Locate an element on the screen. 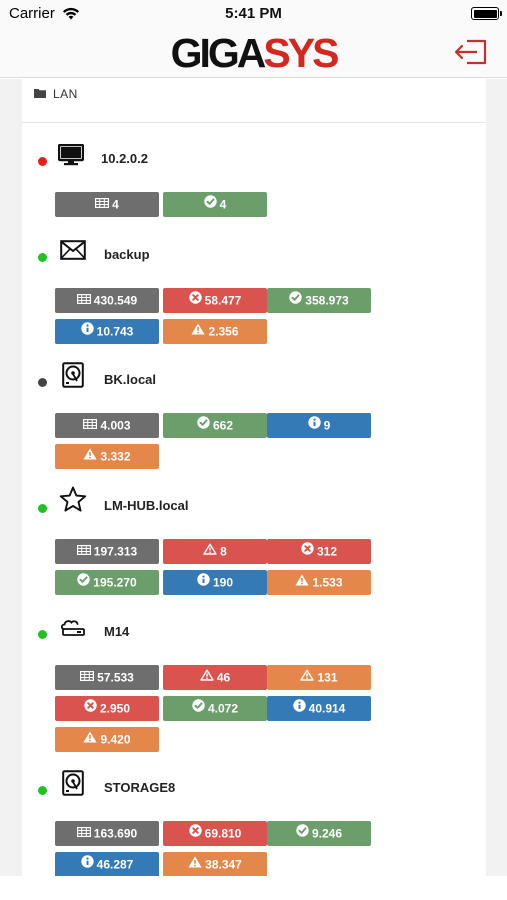  count-badge-info: 9 is located at coordinates (319, 425).